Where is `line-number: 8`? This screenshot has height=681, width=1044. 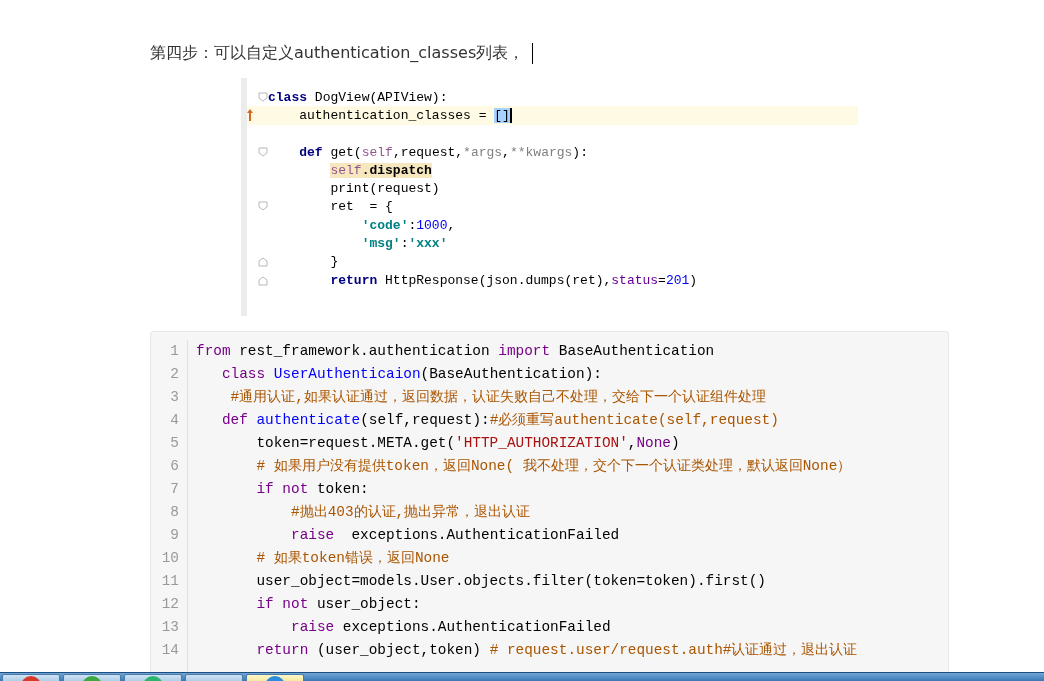 line-number: 8 is located at coordinates (174, 512).